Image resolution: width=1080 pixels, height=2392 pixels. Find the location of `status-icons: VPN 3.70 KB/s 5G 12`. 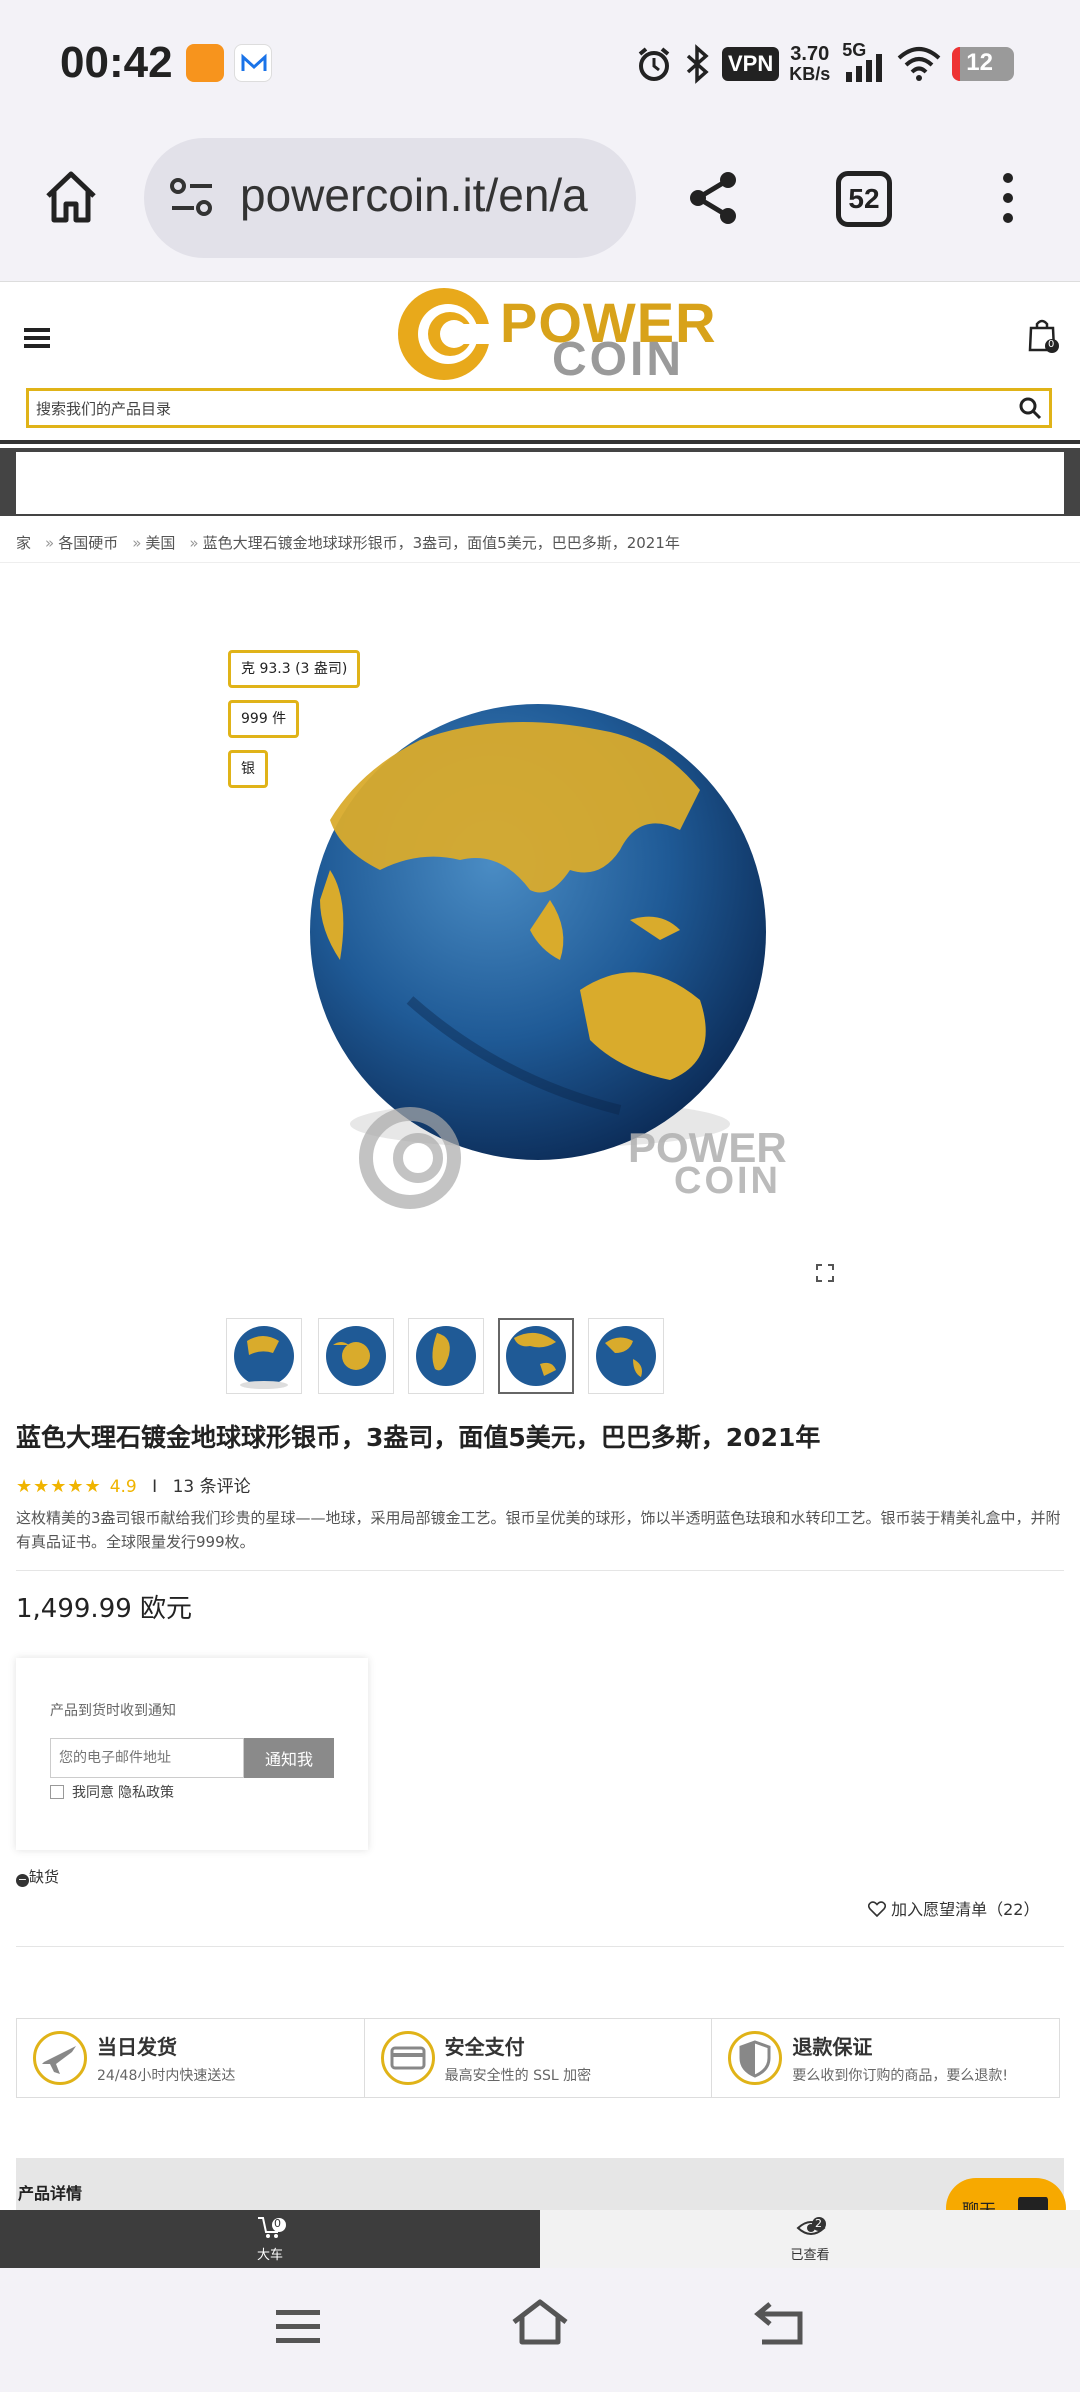

status-icons: VPN 3.70 KB/s 5G 12 is located at coordinates (824, 64).